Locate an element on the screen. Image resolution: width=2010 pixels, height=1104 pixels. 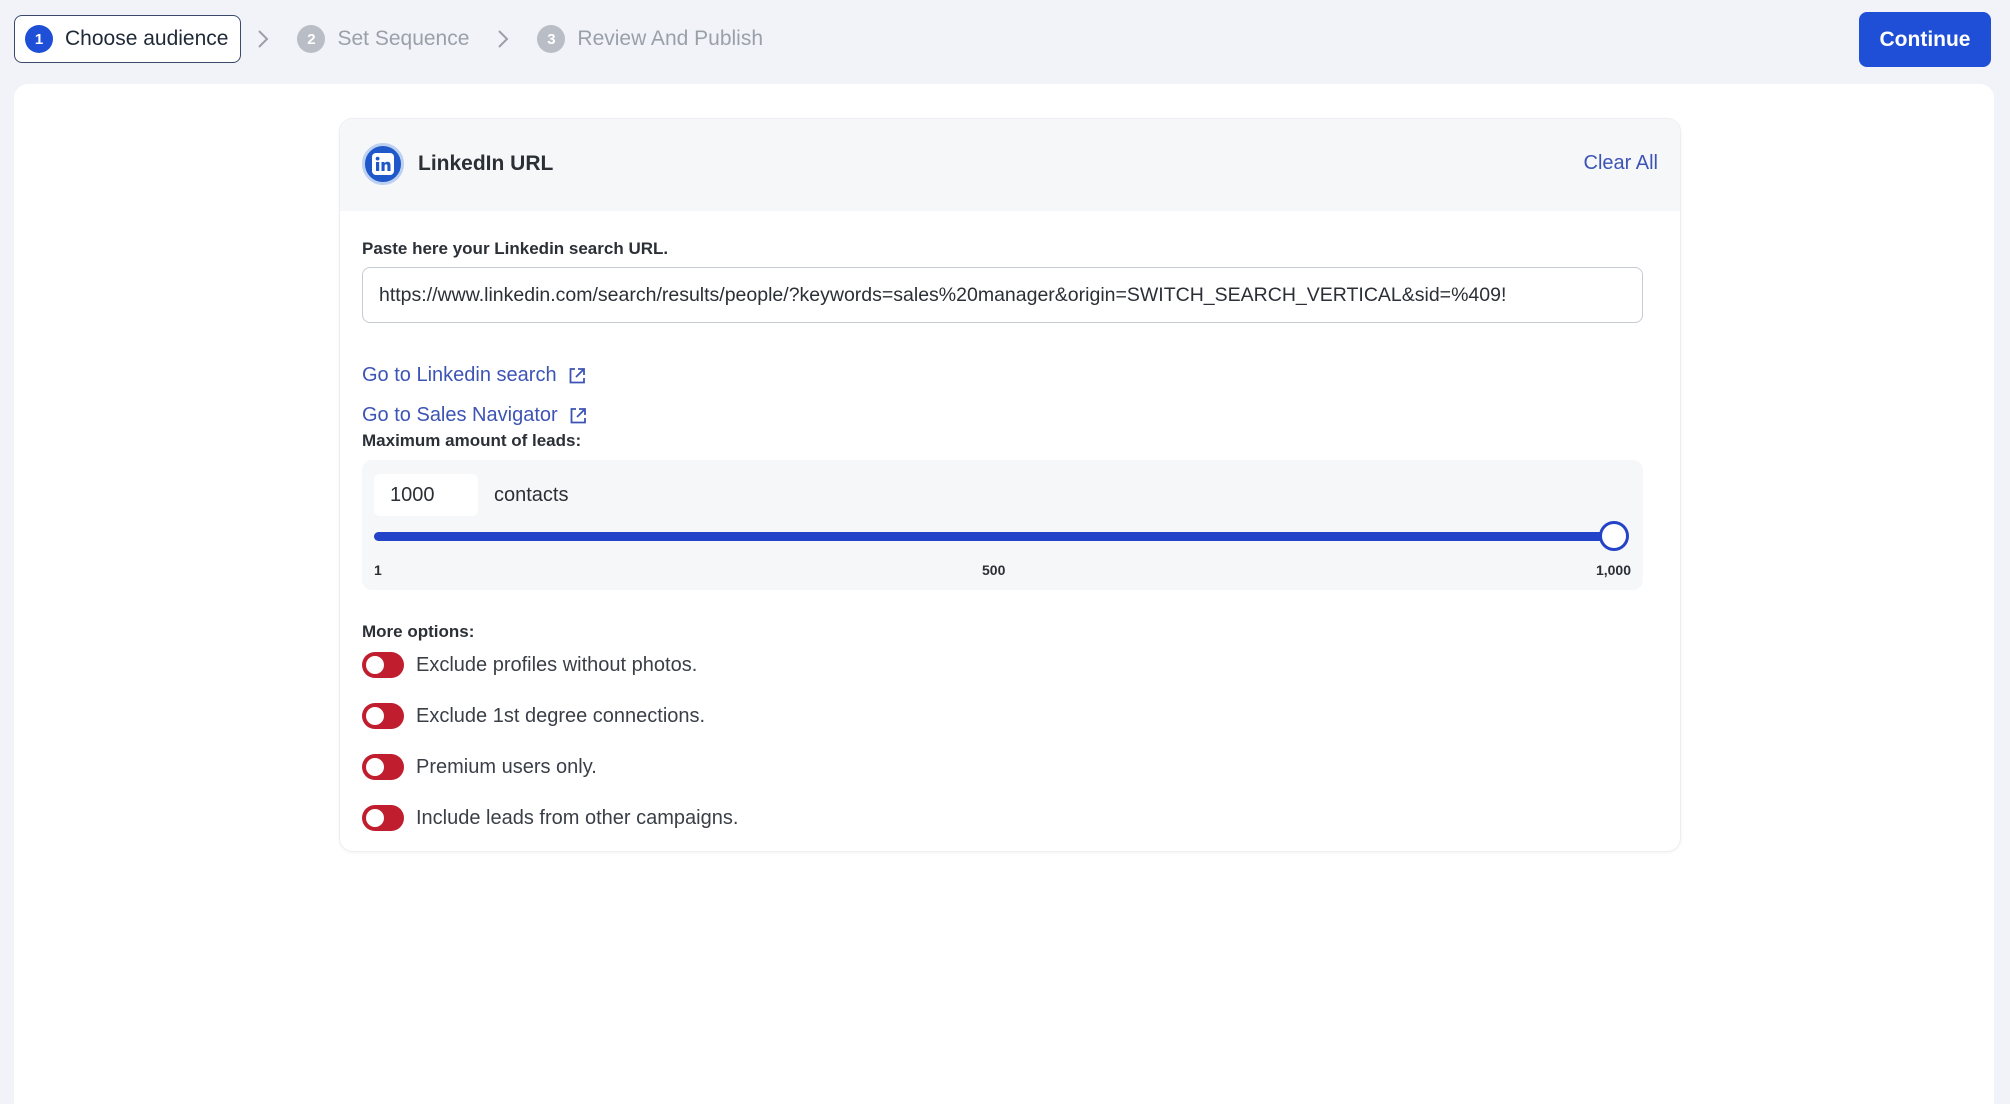
exclude-1st-degree-toggle is located at coordinates (383, 716).